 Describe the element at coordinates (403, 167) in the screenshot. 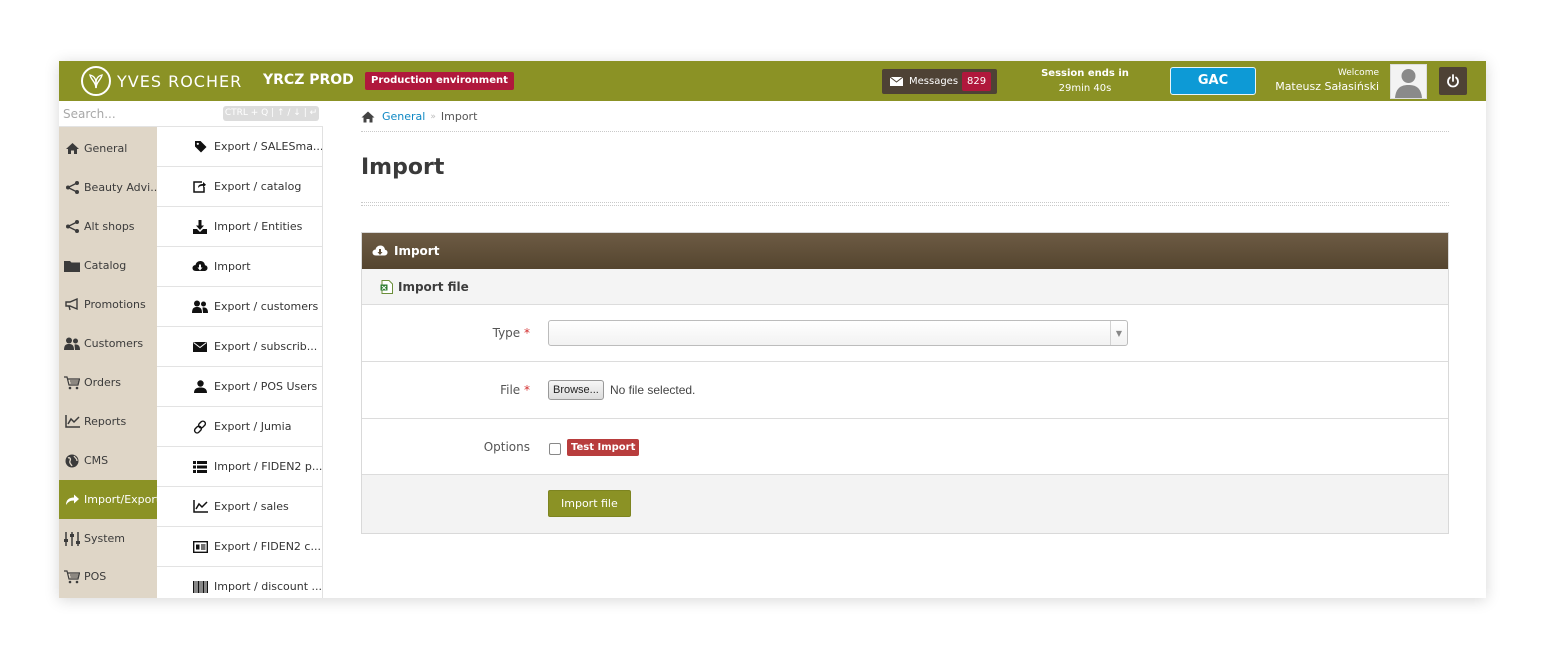

I see `page-title: Import` at that location.